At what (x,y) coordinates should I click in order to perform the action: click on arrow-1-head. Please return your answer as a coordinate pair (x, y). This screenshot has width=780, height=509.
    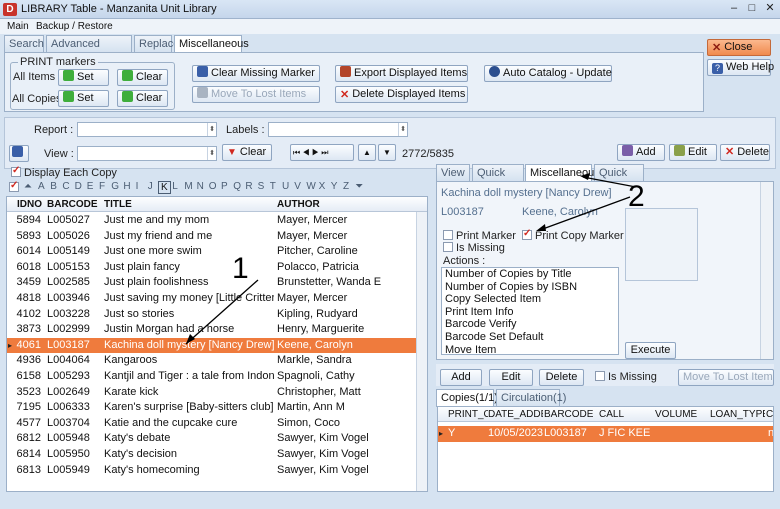
    Looking at the image, I should click on (190, 339).